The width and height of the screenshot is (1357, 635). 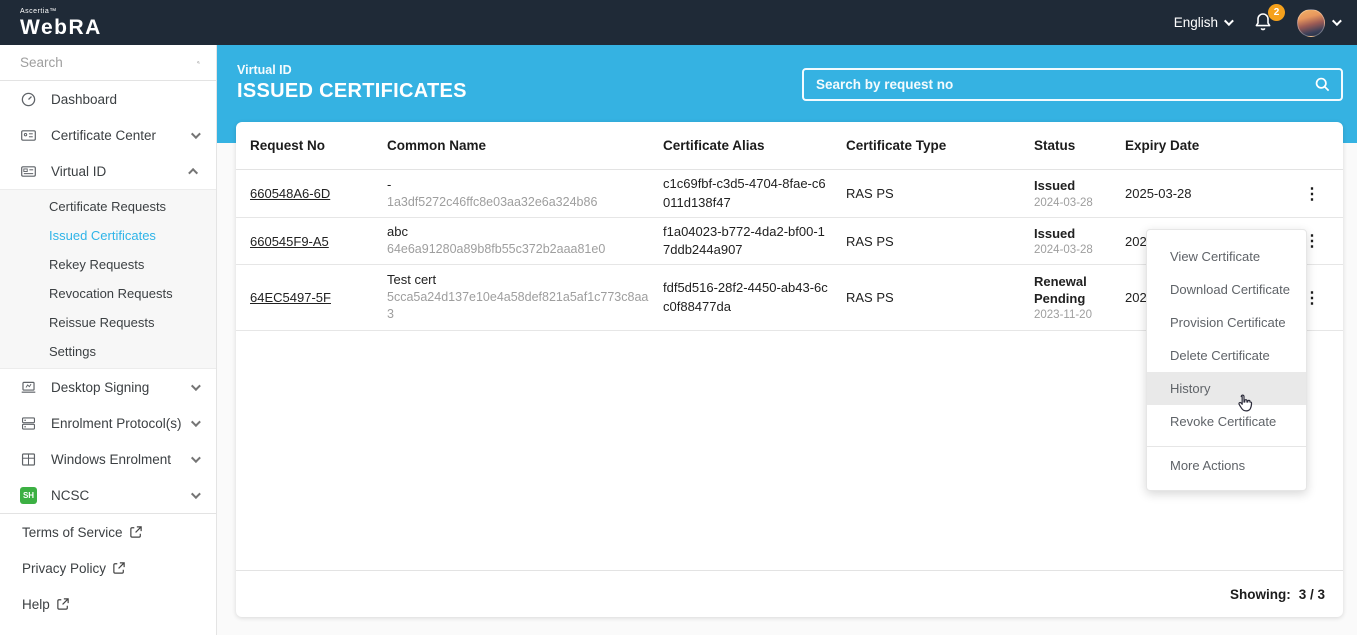 I want to click on link-privacy-policy: Privacy Policy, so click(x=108, y=568).